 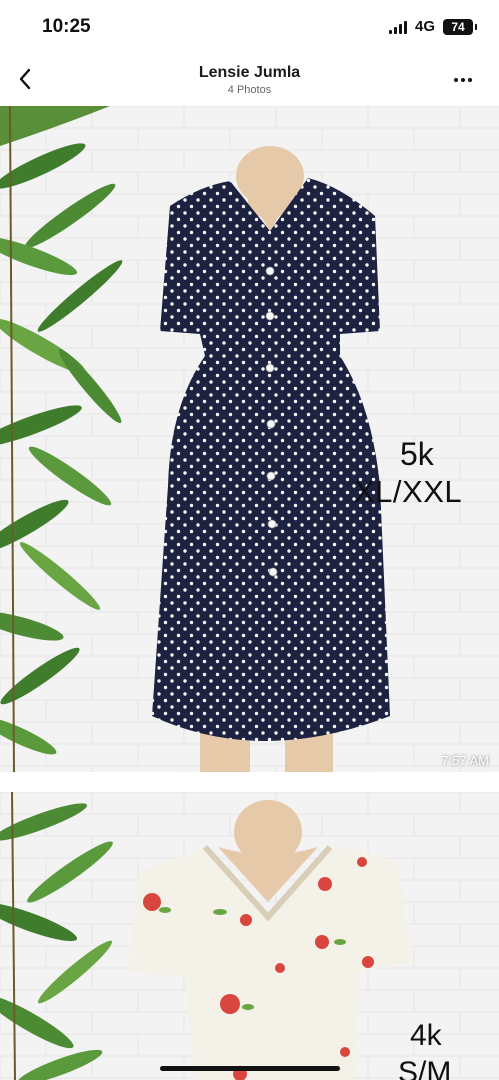 I want to click on size-label: XL/XXL, so click(x=408, y=491).